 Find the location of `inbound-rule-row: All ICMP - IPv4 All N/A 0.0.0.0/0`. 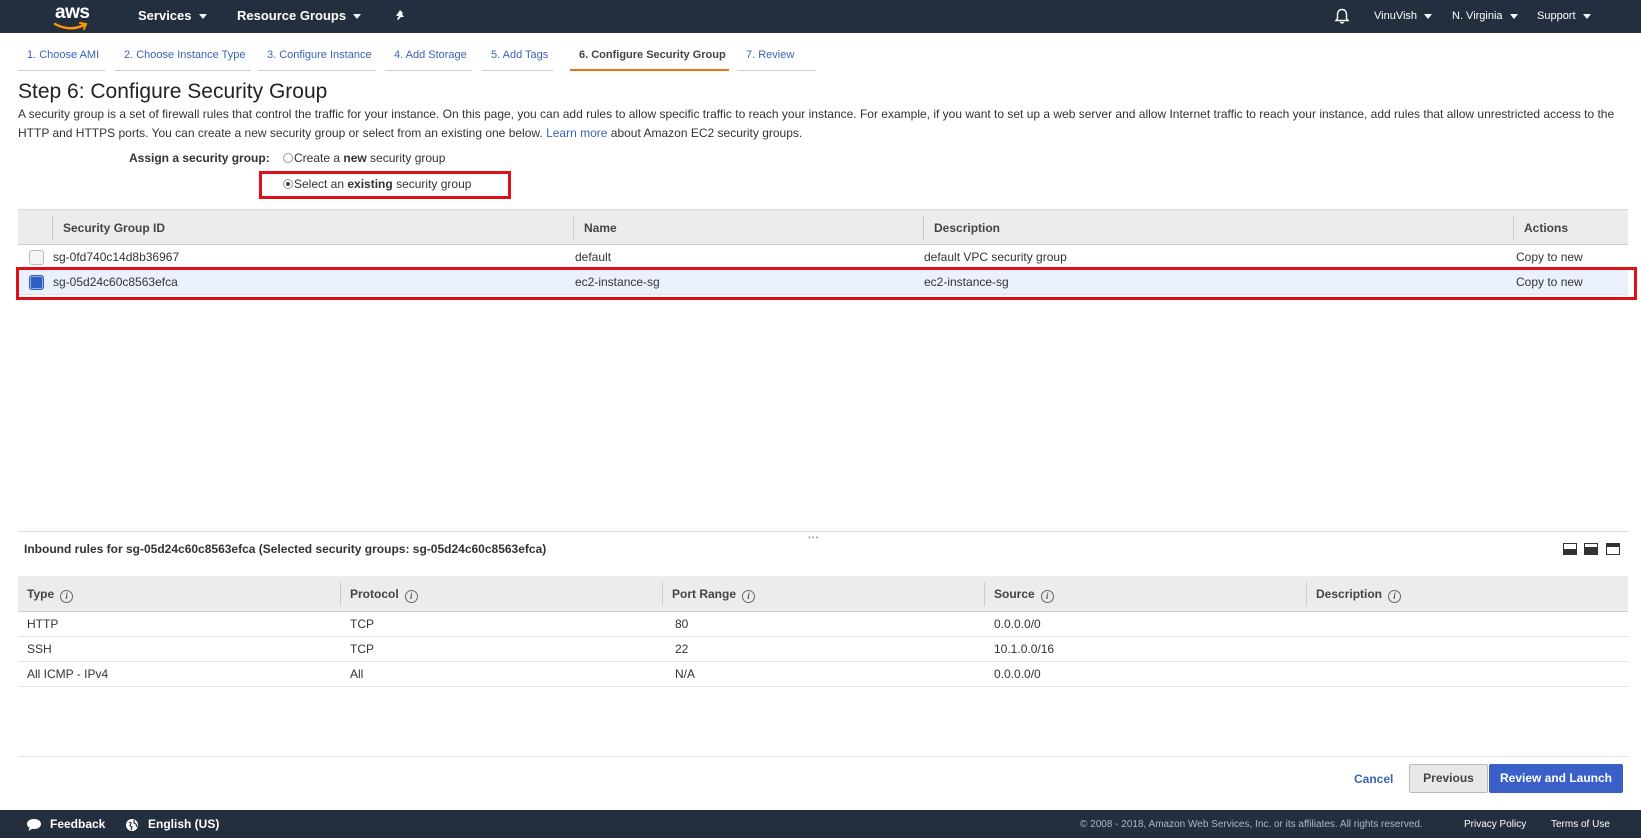

inbound-rule-row: All ICMP - IPv4 All N/A 0.0.0.0/0 is located at coordinates (823, 674).